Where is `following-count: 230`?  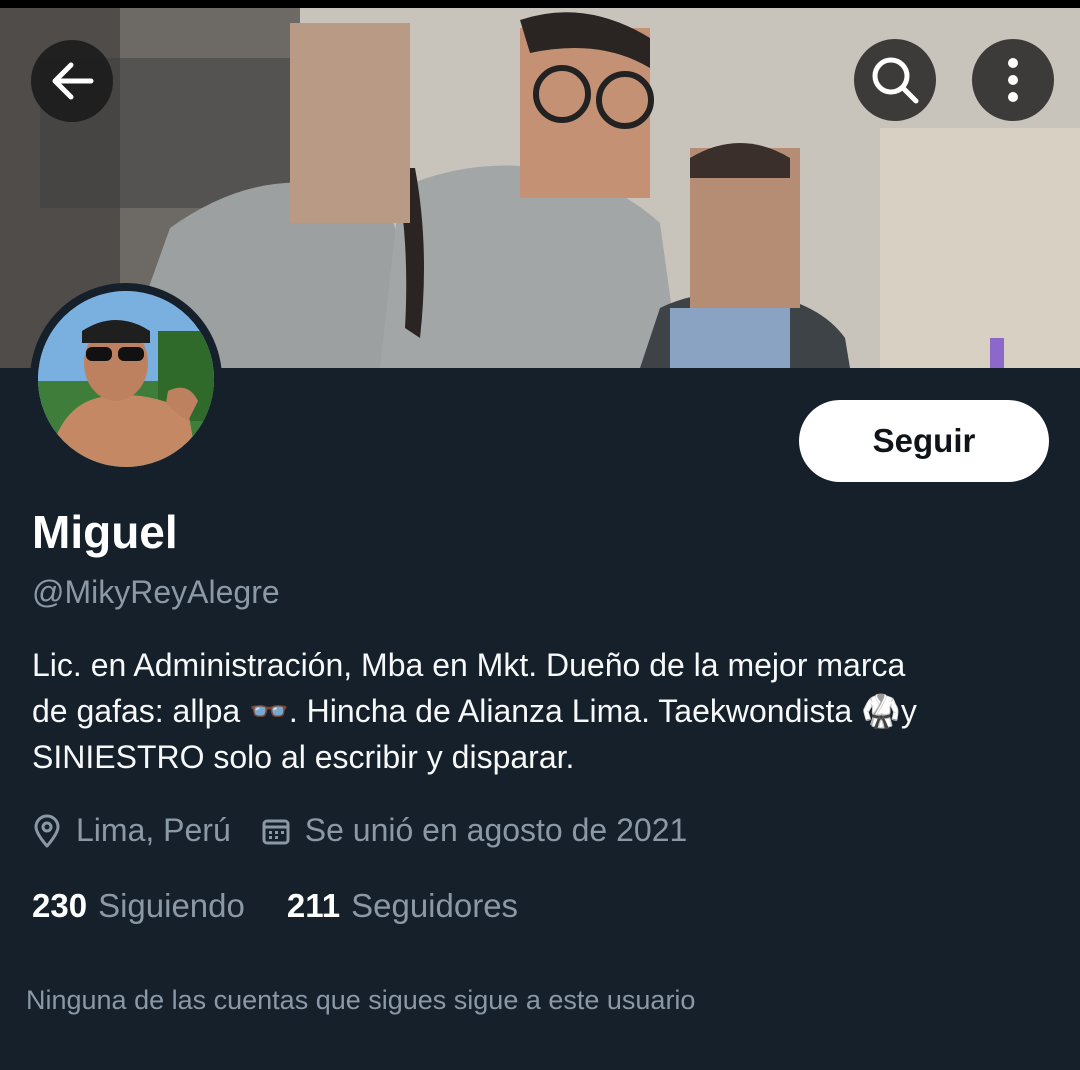 following-count: 230 is located at coordinates (60, 905).